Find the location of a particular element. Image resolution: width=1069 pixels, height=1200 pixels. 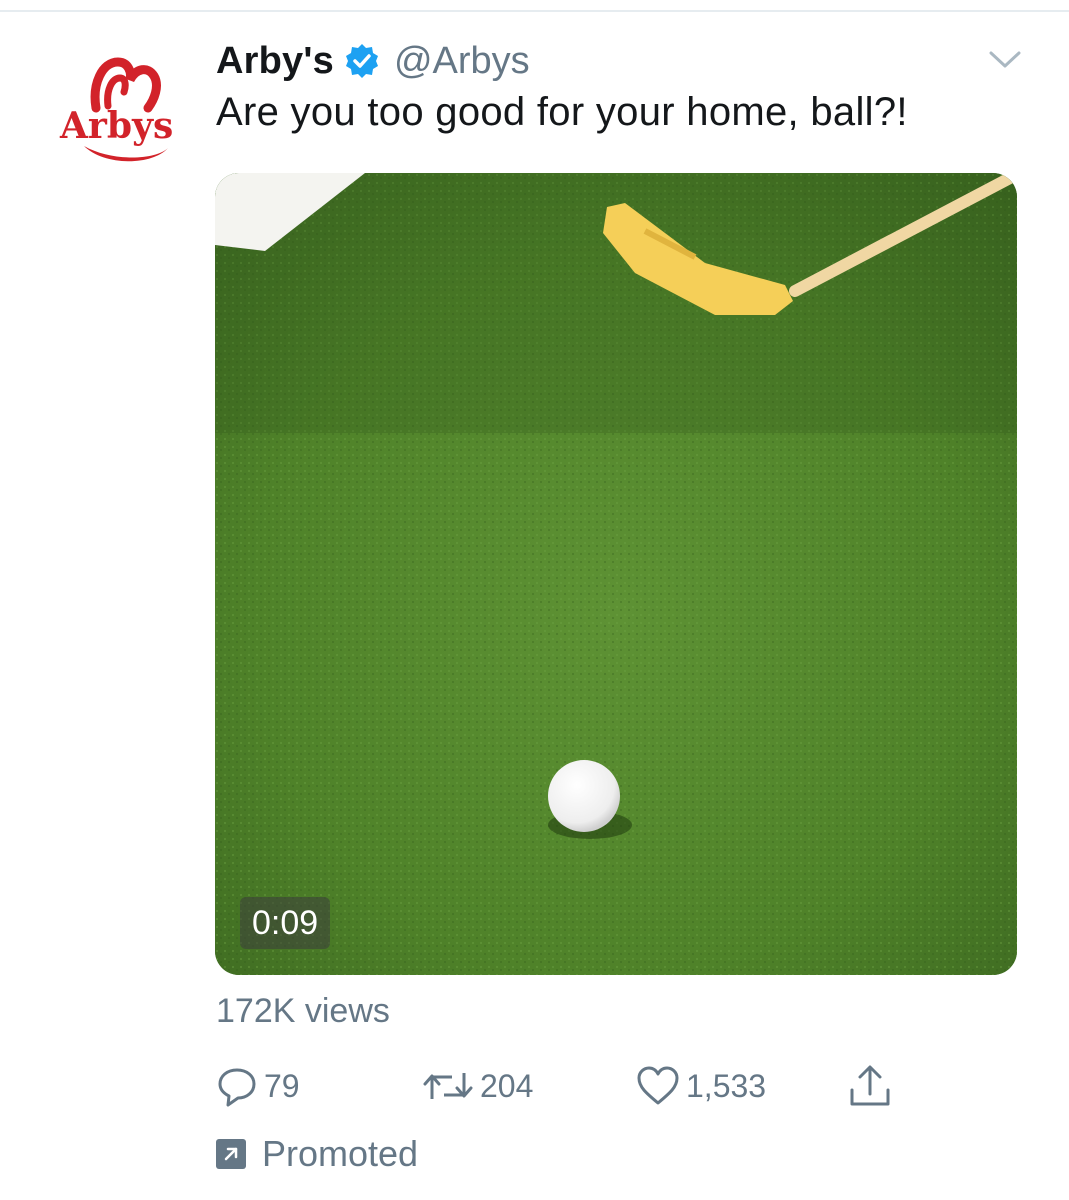

reply-count: 79 is located at coordinates (282, 1085).